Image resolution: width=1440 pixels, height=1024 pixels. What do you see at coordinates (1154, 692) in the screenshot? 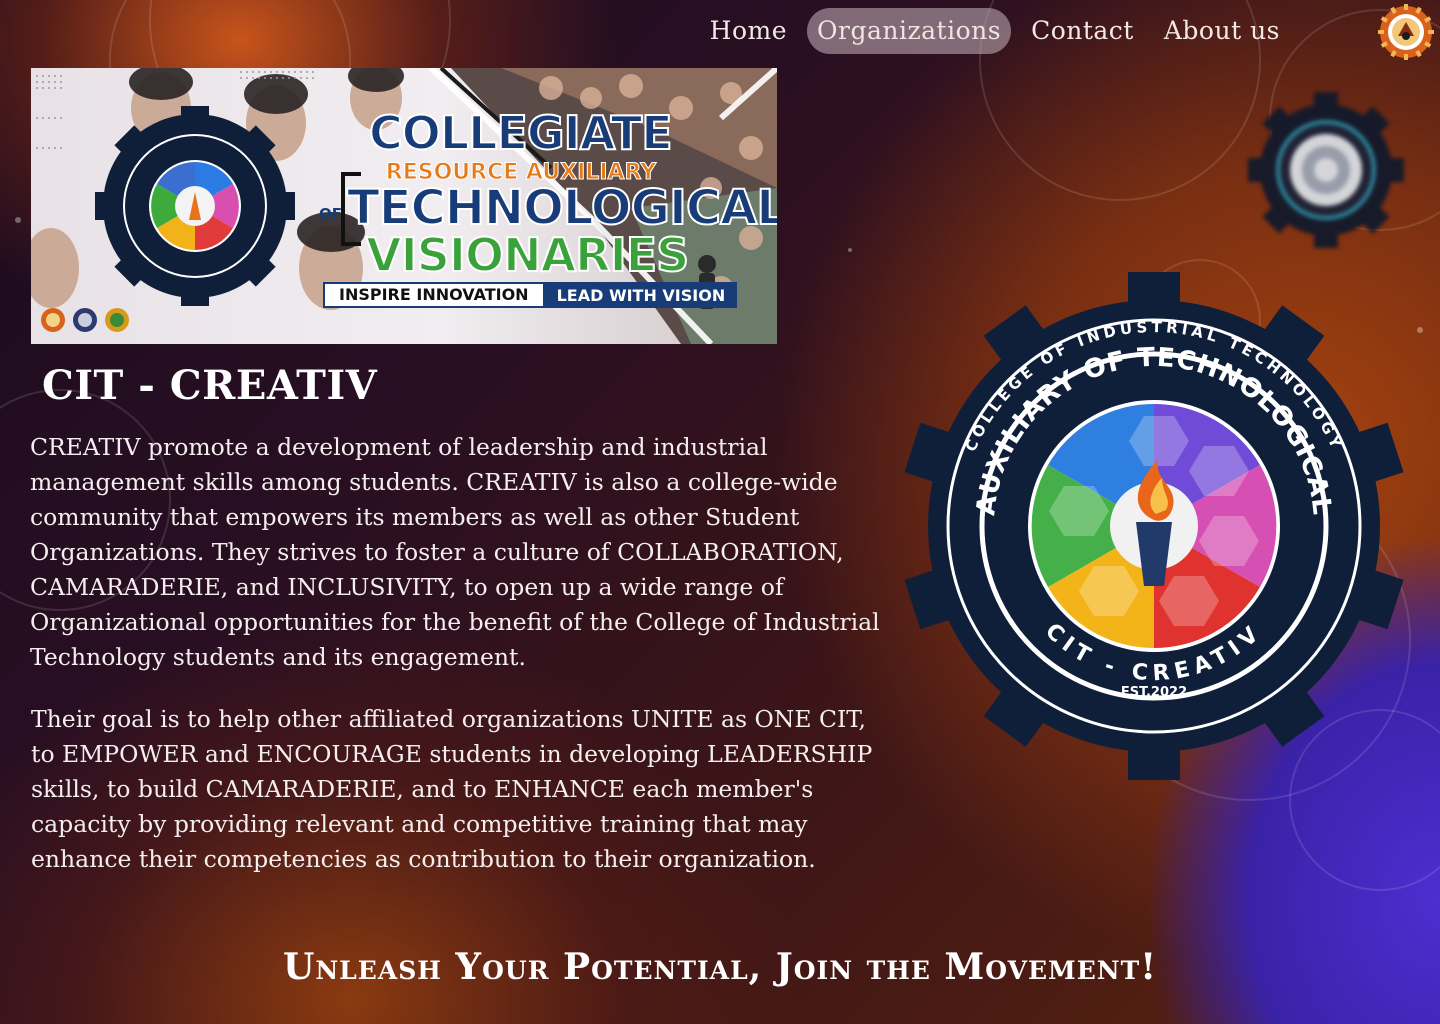
I see `seal-est-text: EST.2022` at bounding box center [1154, 692].